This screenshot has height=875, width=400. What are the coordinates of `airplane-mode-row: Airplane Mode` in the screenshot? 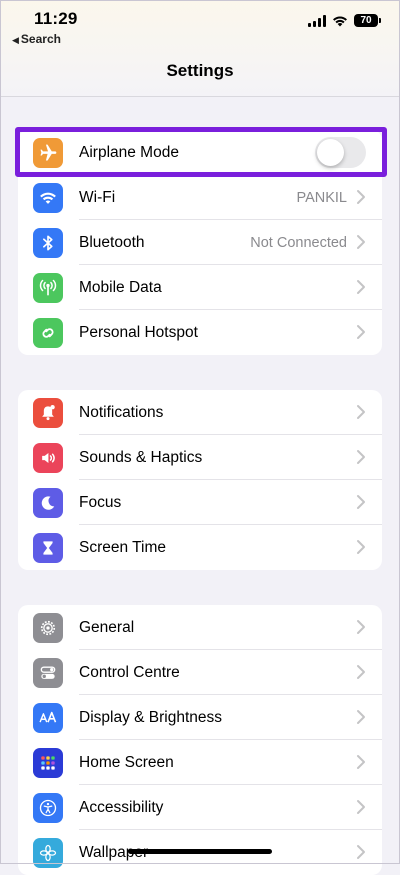 It's located at (200, 152).